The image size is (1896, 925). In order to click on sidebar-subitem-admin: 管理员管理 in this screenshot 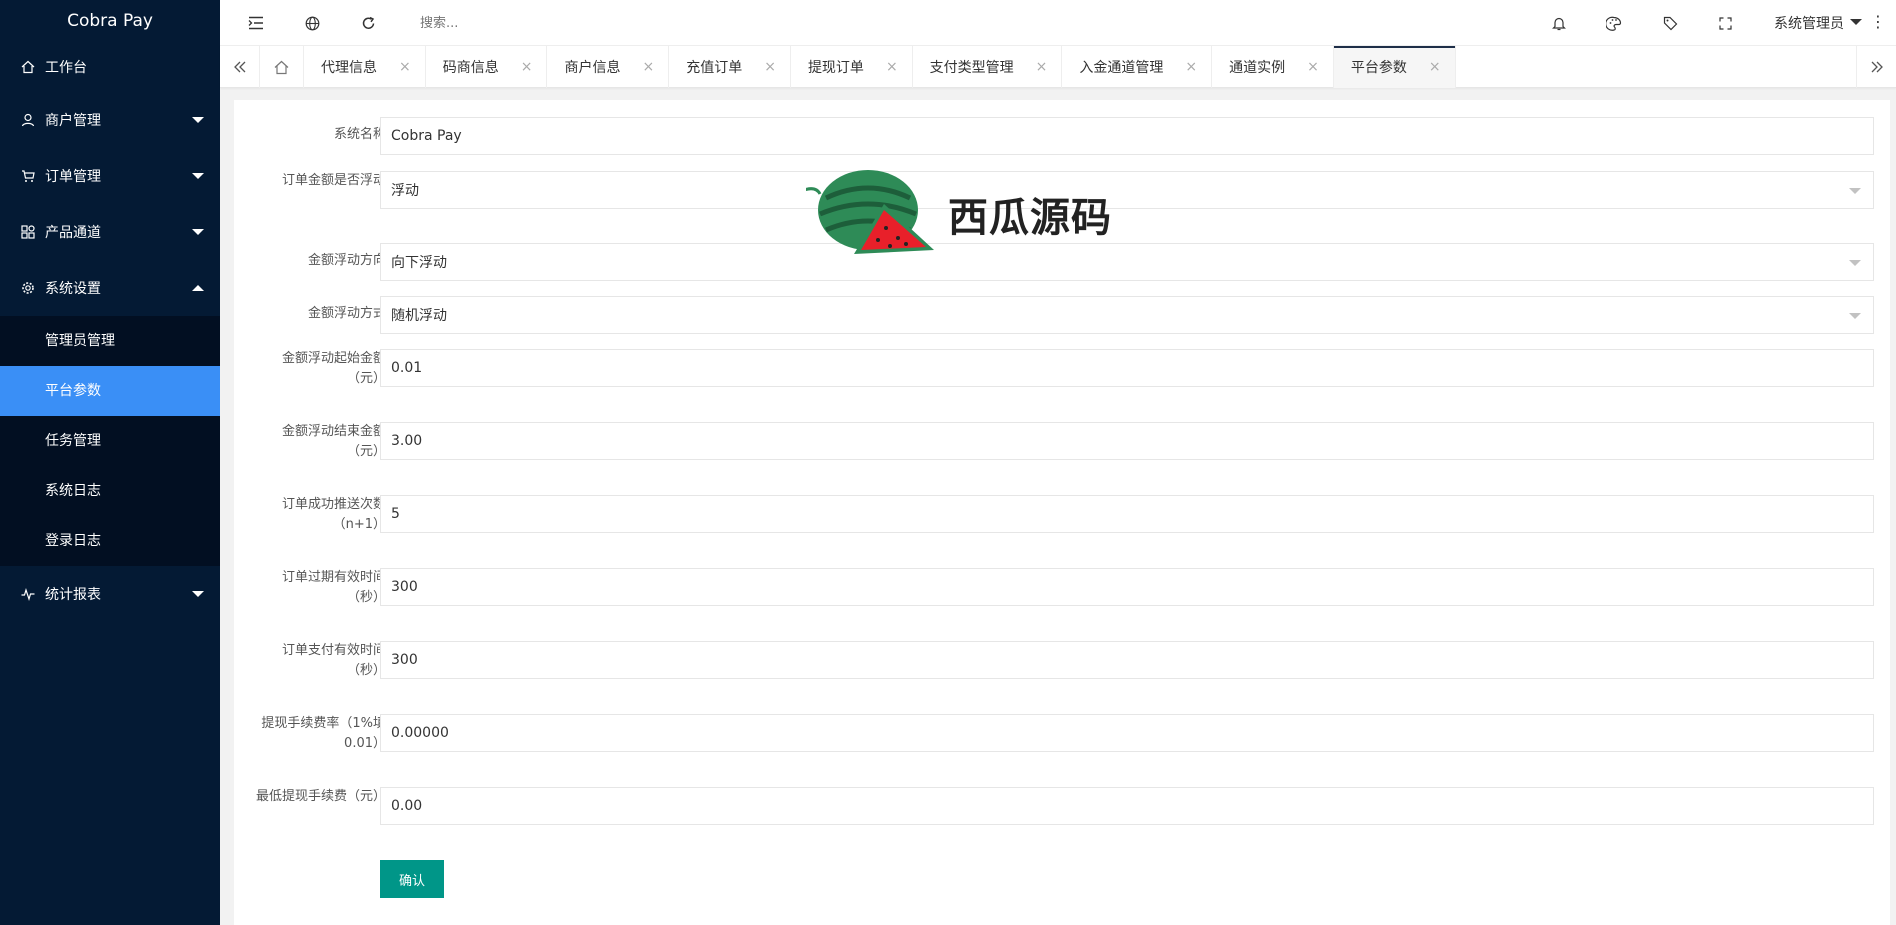, I will do `click(110, 341)`.